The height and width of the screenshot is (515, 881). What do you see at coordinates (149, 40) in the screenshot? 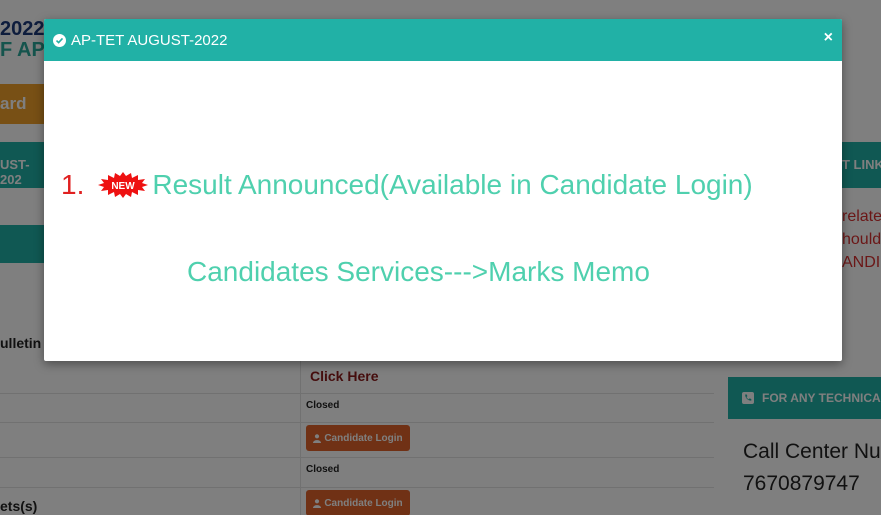
I see `modal-title: AP-TET AUGUST-2022` at bounding box center [149, 40].